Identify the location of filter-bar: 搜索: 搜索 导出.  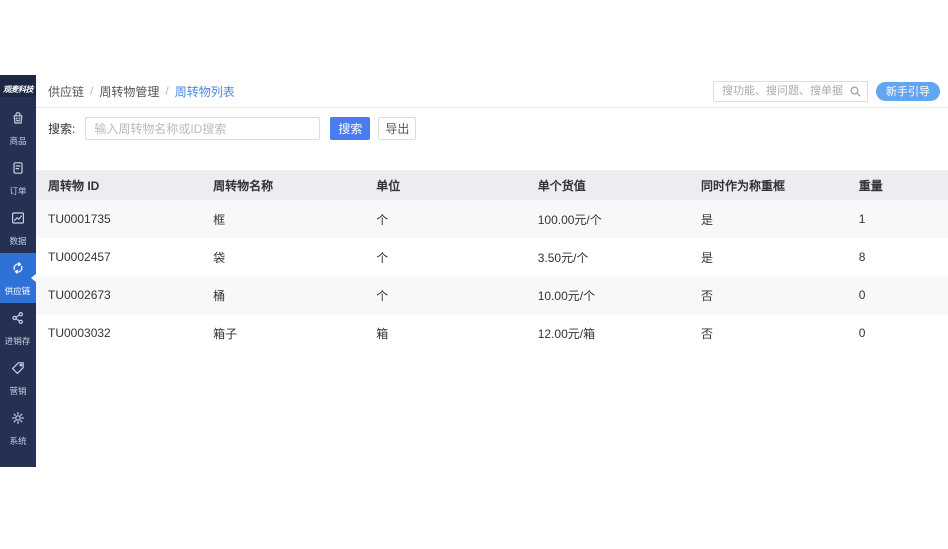
(492, 124).